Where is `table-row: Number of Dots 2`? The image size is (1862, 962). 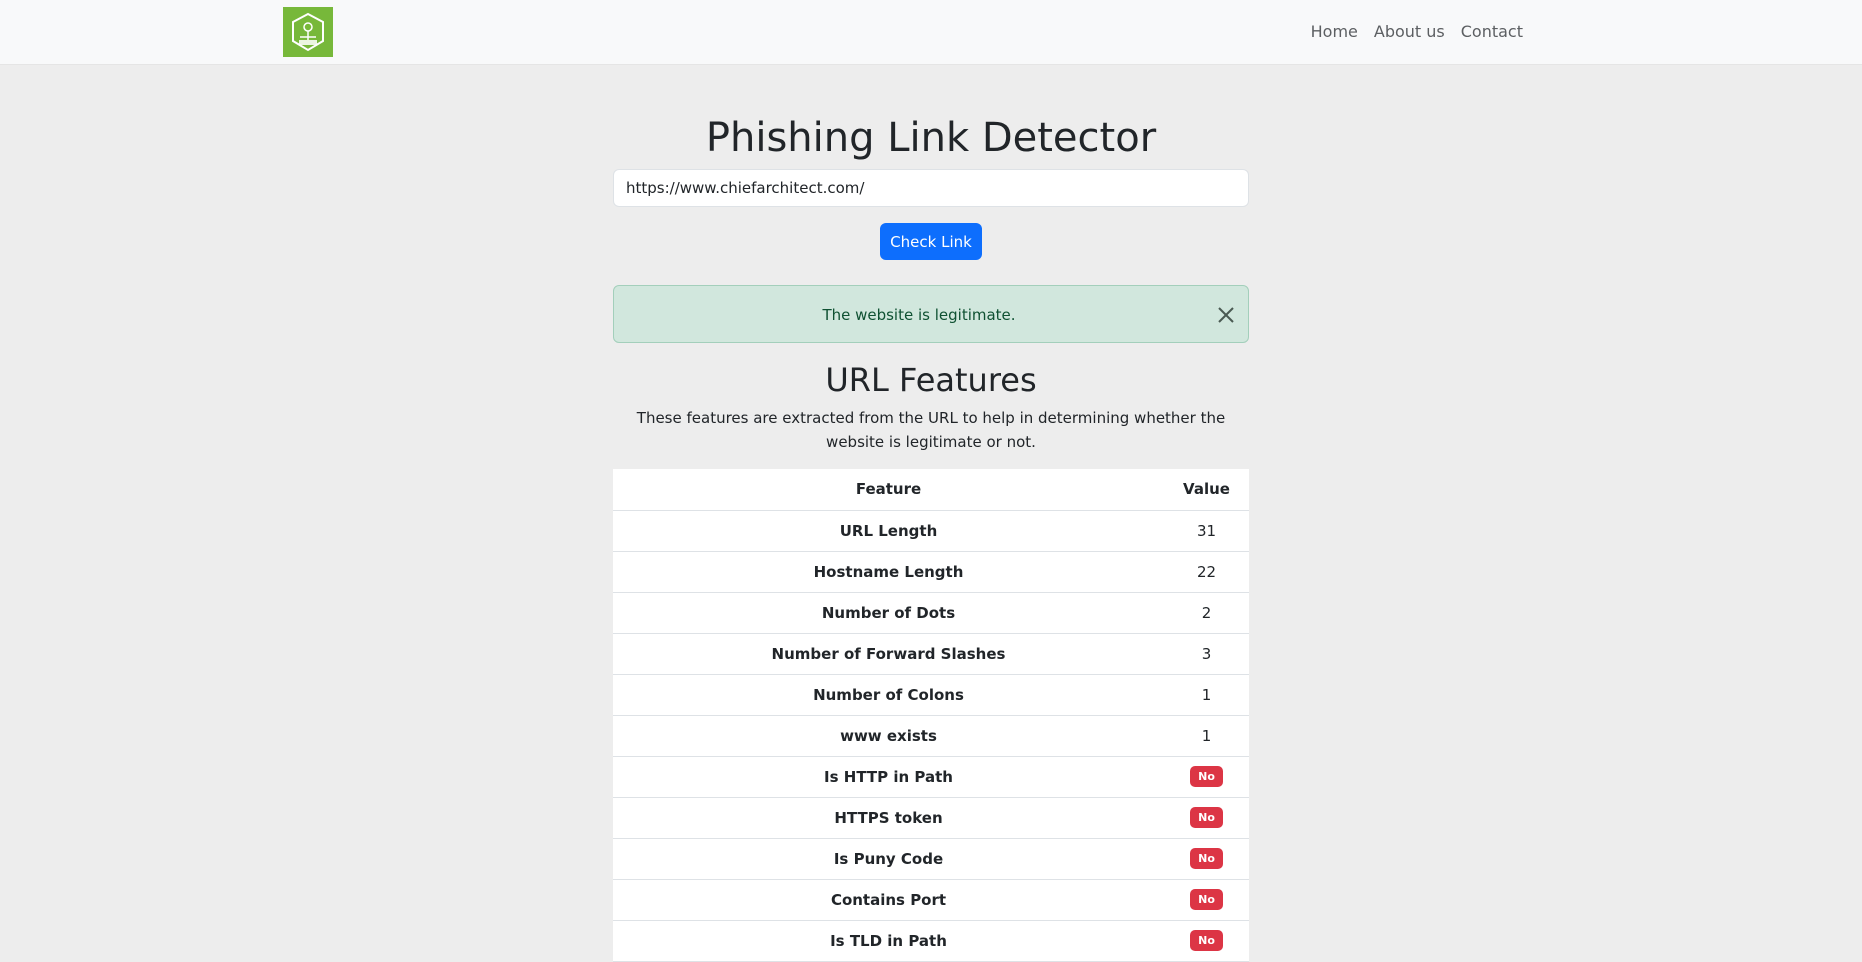
table-row: Number of Dots 2 is located at coordinates (931, 613).